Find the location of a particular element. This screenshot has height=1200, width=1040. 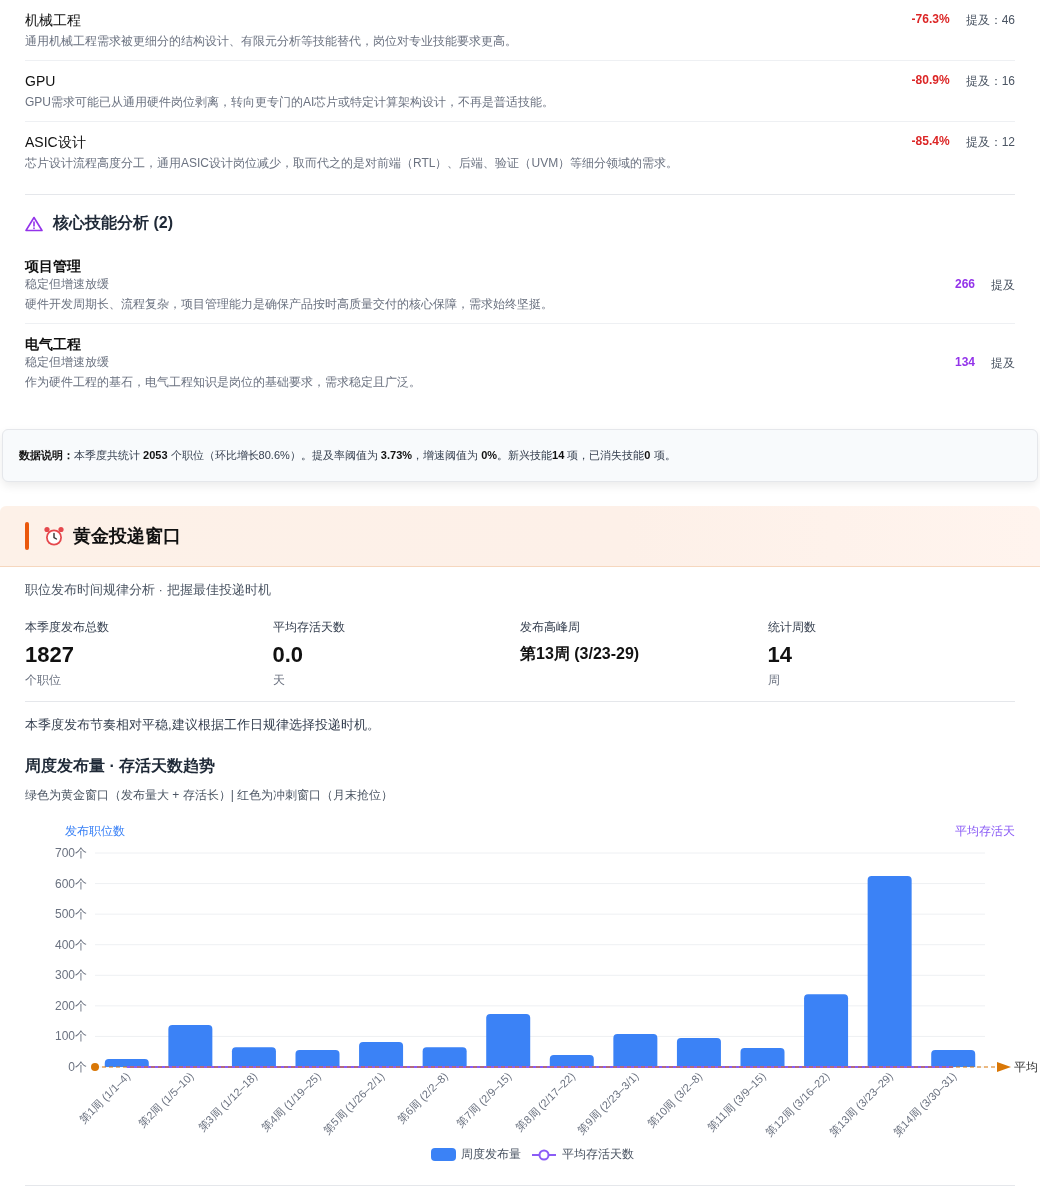

skill-name: 项目管理 is located at coordinates (53, 266).